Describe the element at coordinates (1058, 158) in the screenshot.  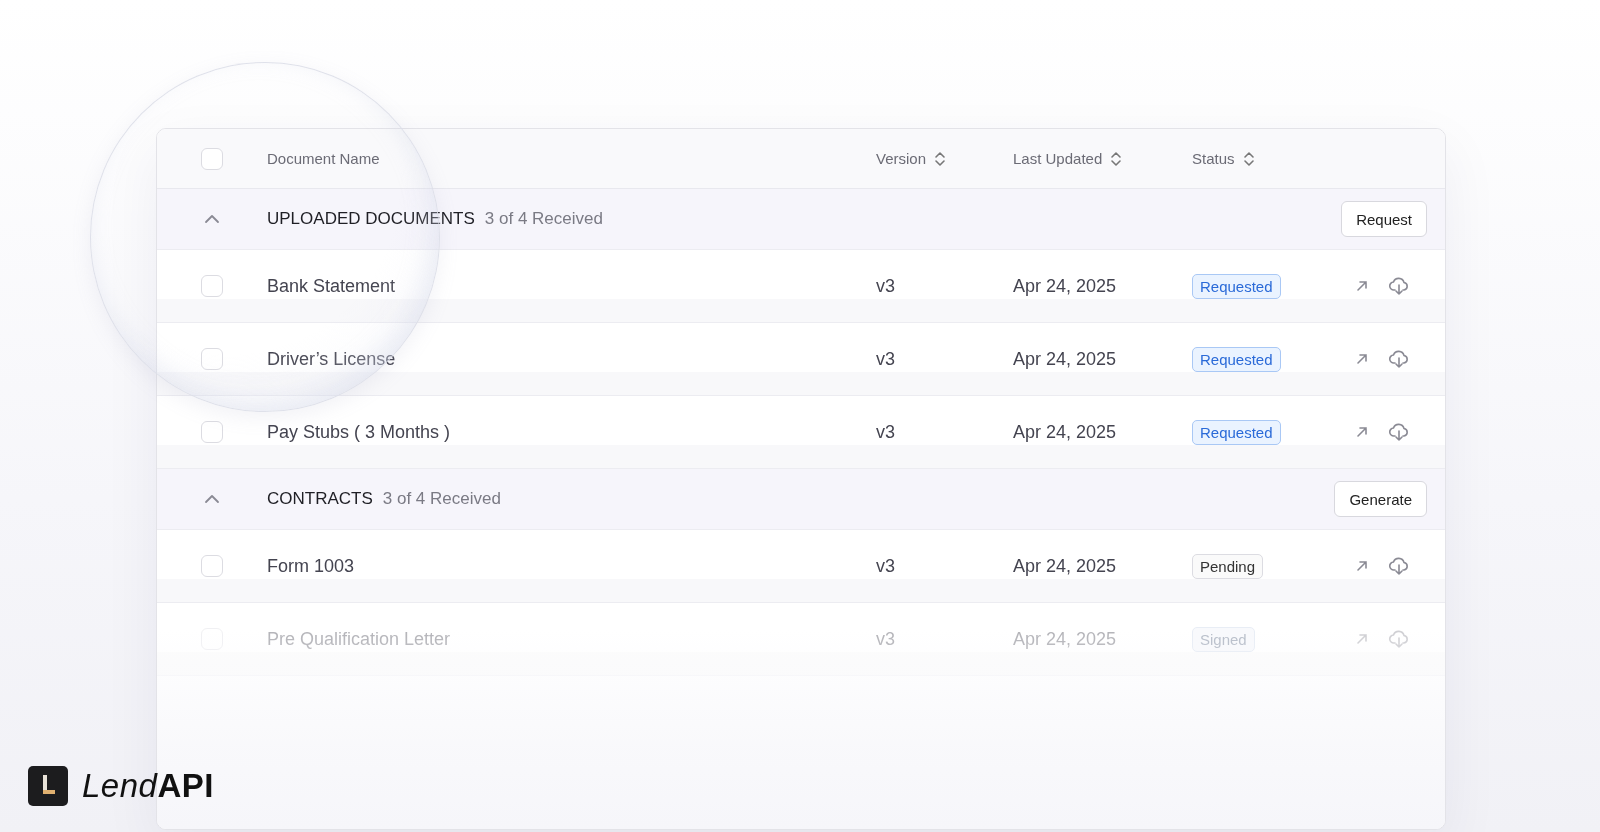
I see `column-header: Last Updated` at that location.